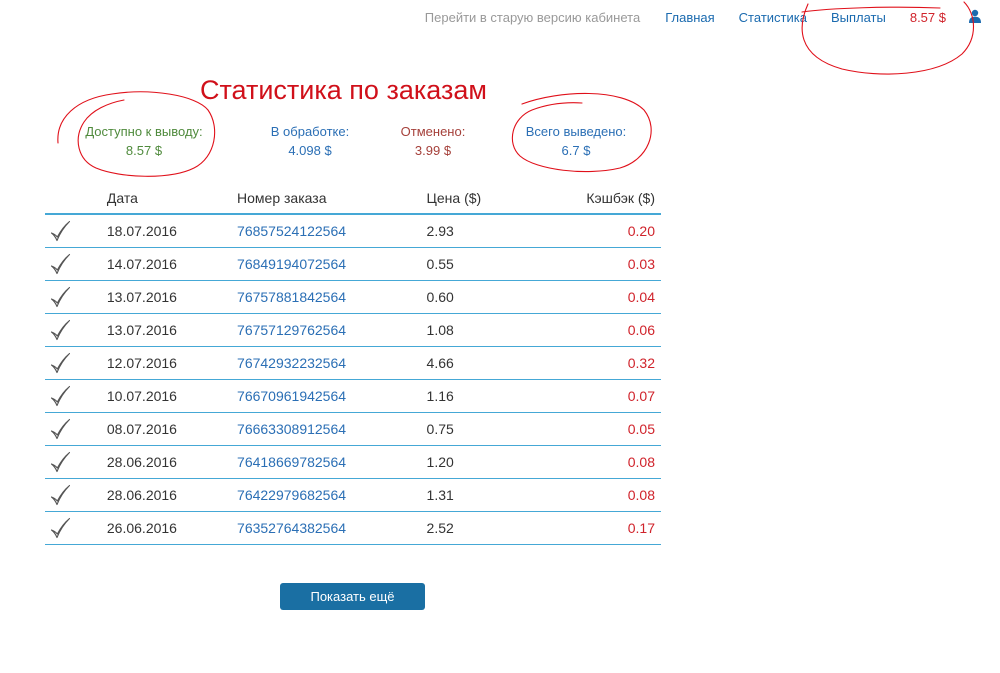  What do you see at coordinates (602, 330) in the screenshot?
I see `row-cashback: 0.06` at bounding box center [602, 330].